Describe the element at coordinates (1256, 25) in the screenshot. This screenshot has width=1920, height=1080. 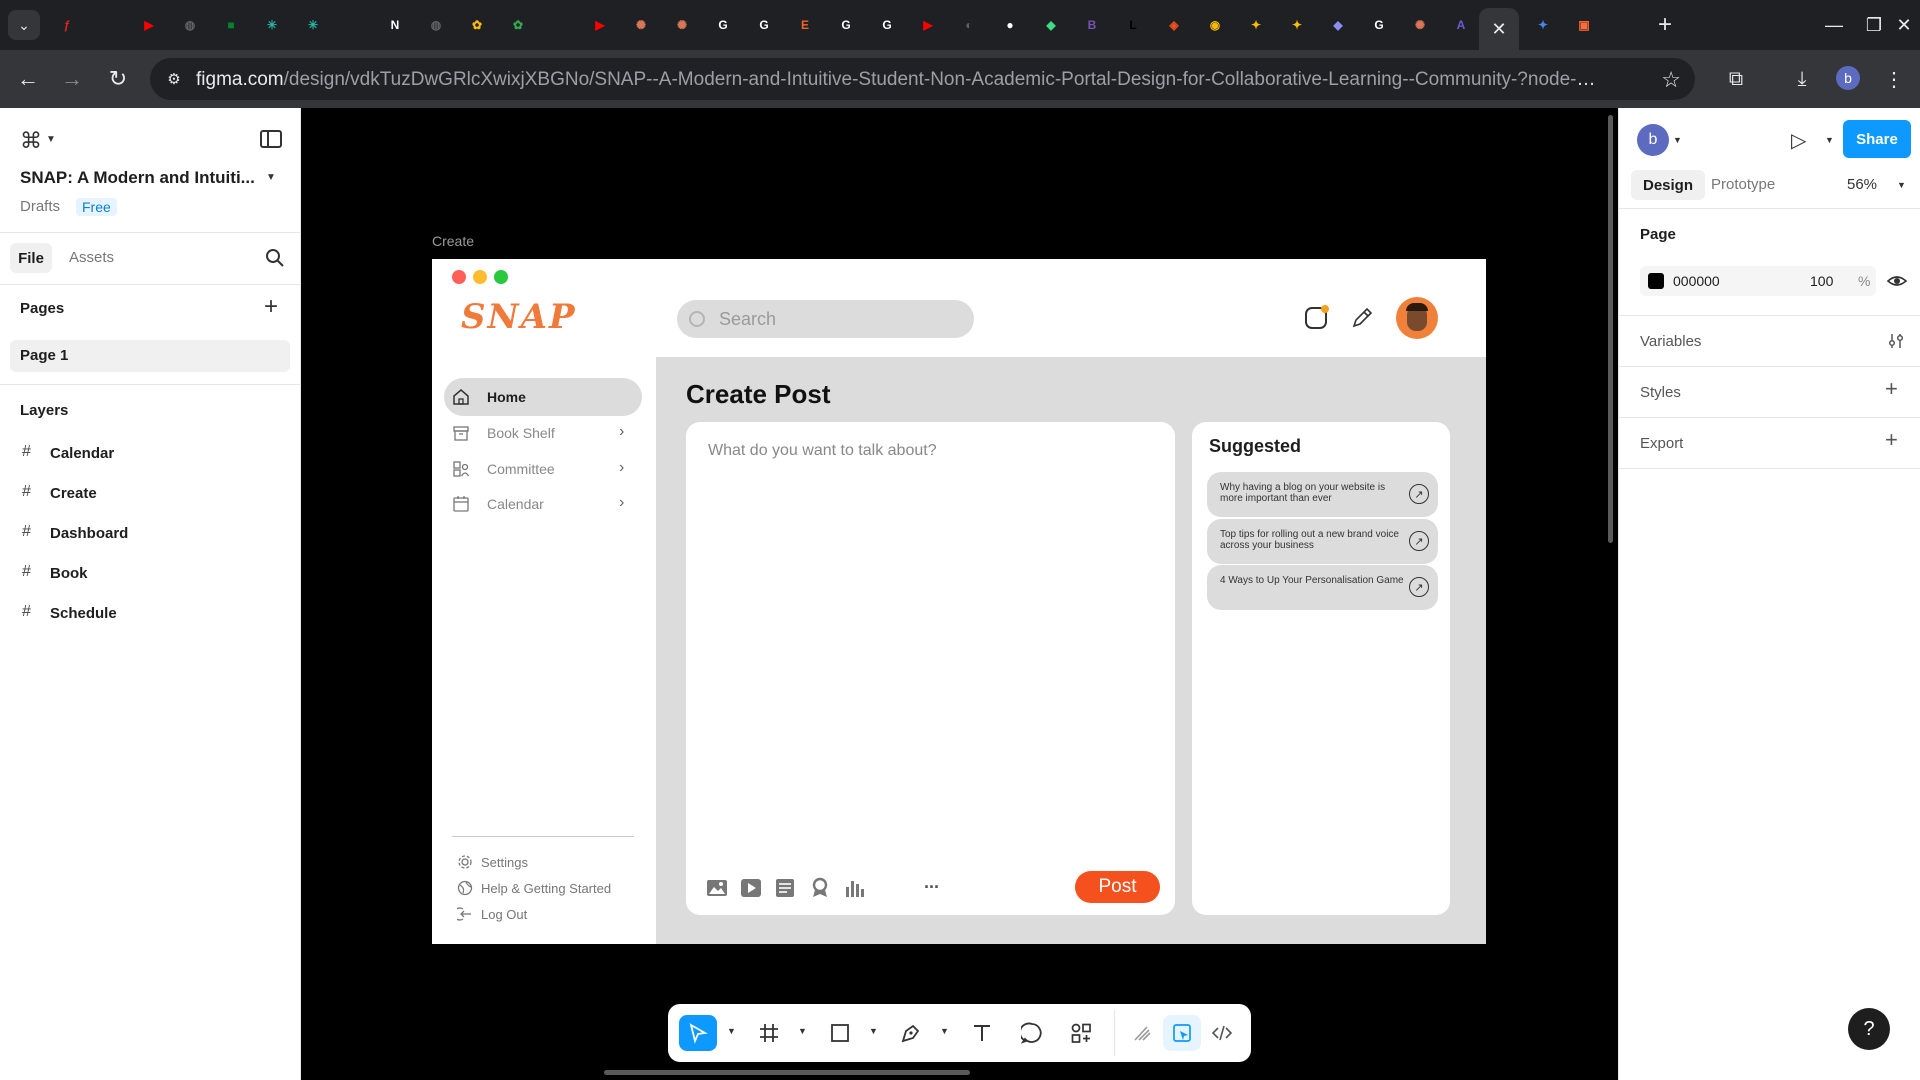
I see `lightbulb-icon: ✦` at that location.